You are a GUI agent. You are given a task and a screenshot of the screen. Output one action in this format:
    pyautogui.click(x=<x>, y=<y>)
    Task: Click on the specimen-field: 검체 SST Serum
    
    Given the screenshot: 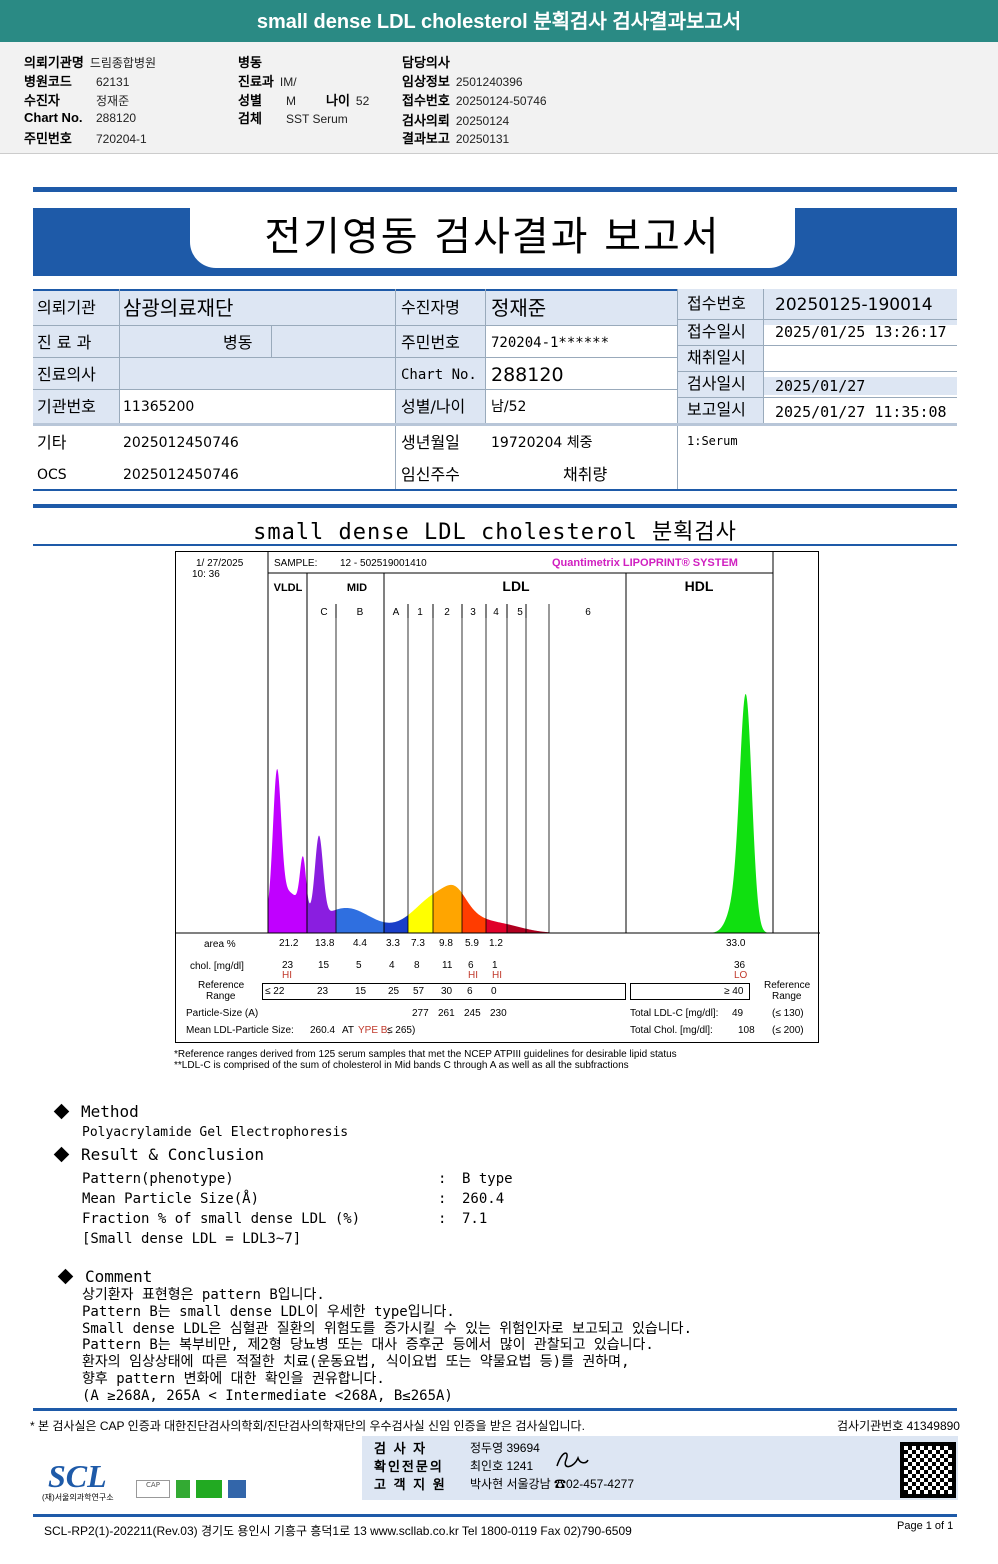 What is the action you would take?
    pyautogui.click(x=293, y=117)
    